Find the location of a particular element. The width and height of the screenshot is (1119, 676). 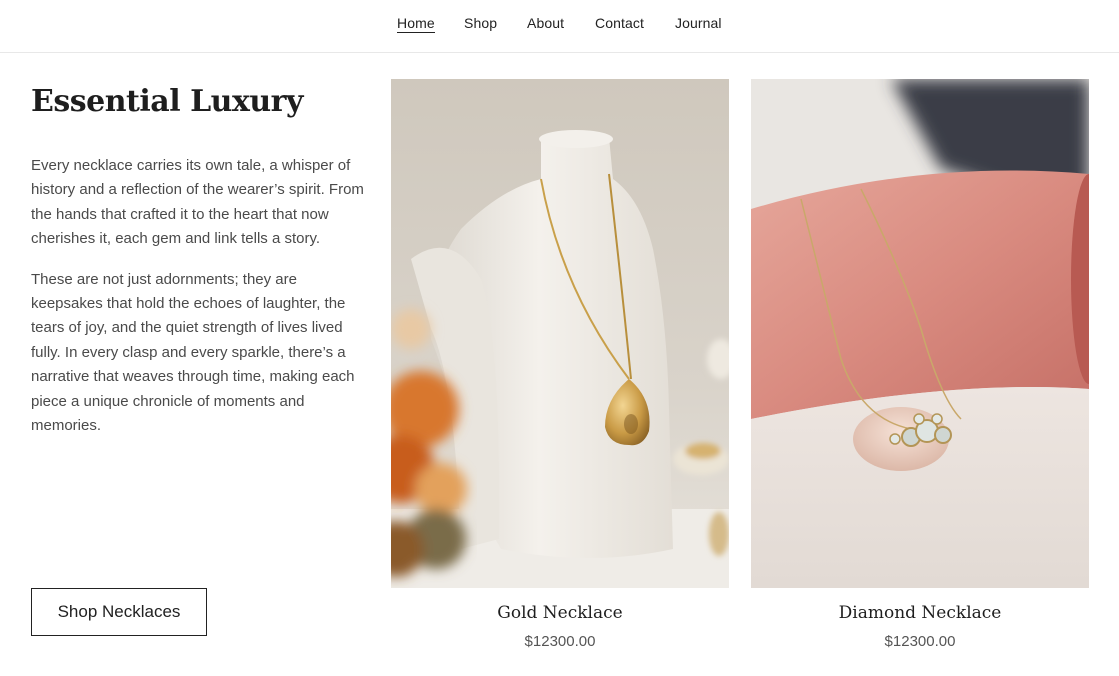

nav-item-contact: Contact is located at coordinates (619, 23).